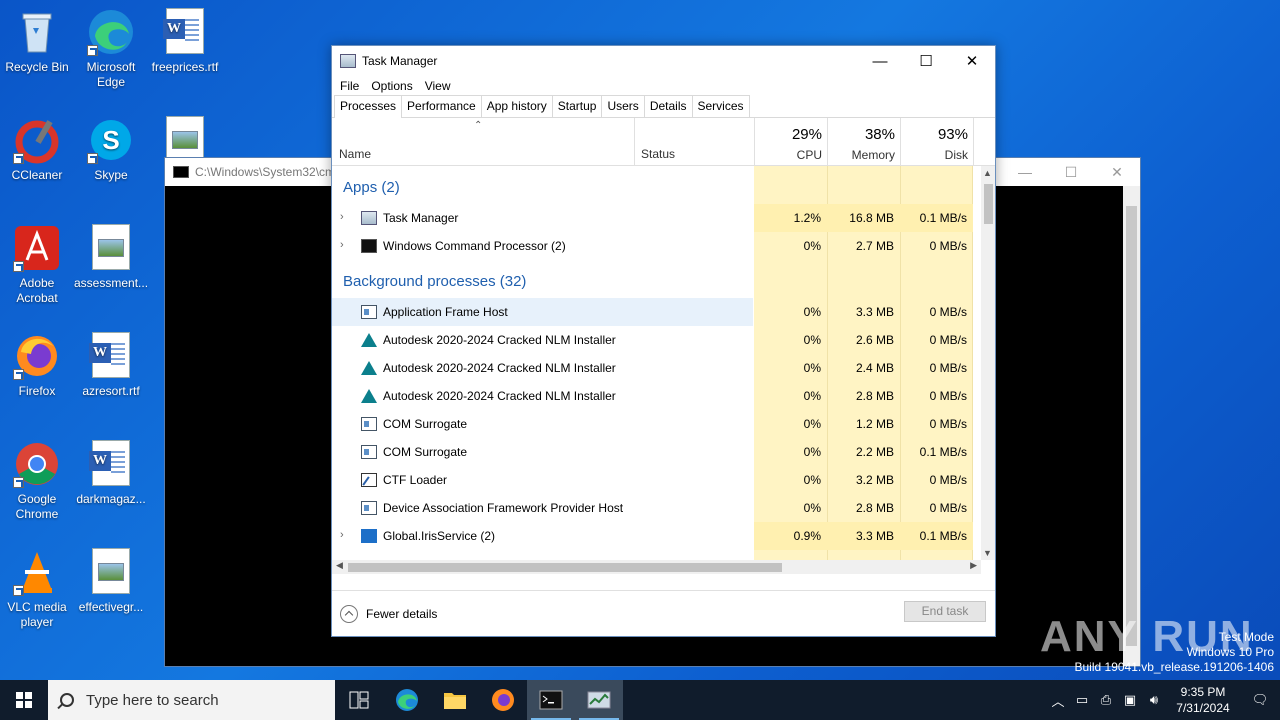 The width and height of the screenshot is (1280, 720). I want to click on console-icon, so click(369, 246).